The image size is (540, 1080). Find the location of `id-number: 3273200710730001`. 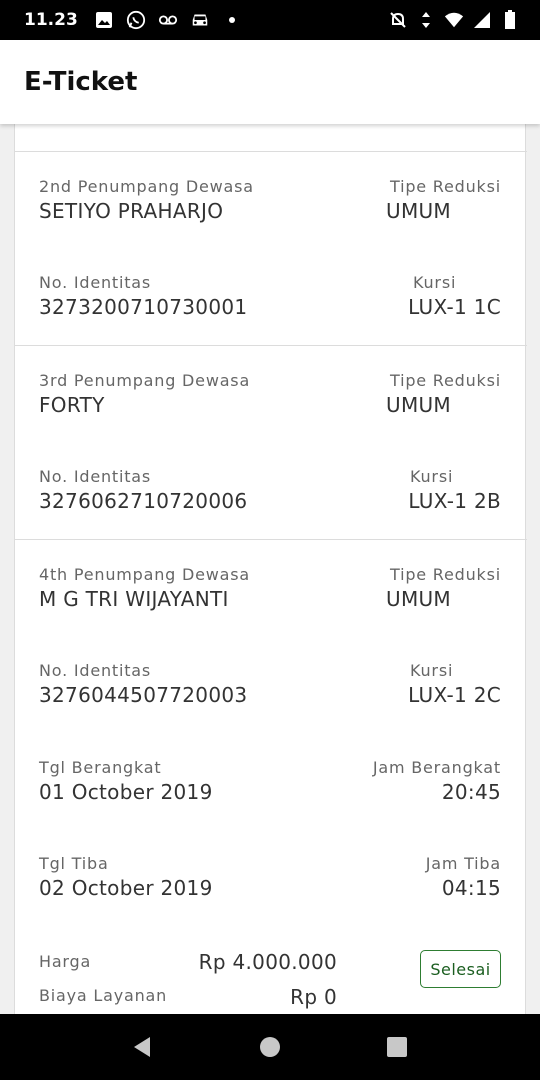

id-number: 3273200710730001 is located at coordinates (143, 307).